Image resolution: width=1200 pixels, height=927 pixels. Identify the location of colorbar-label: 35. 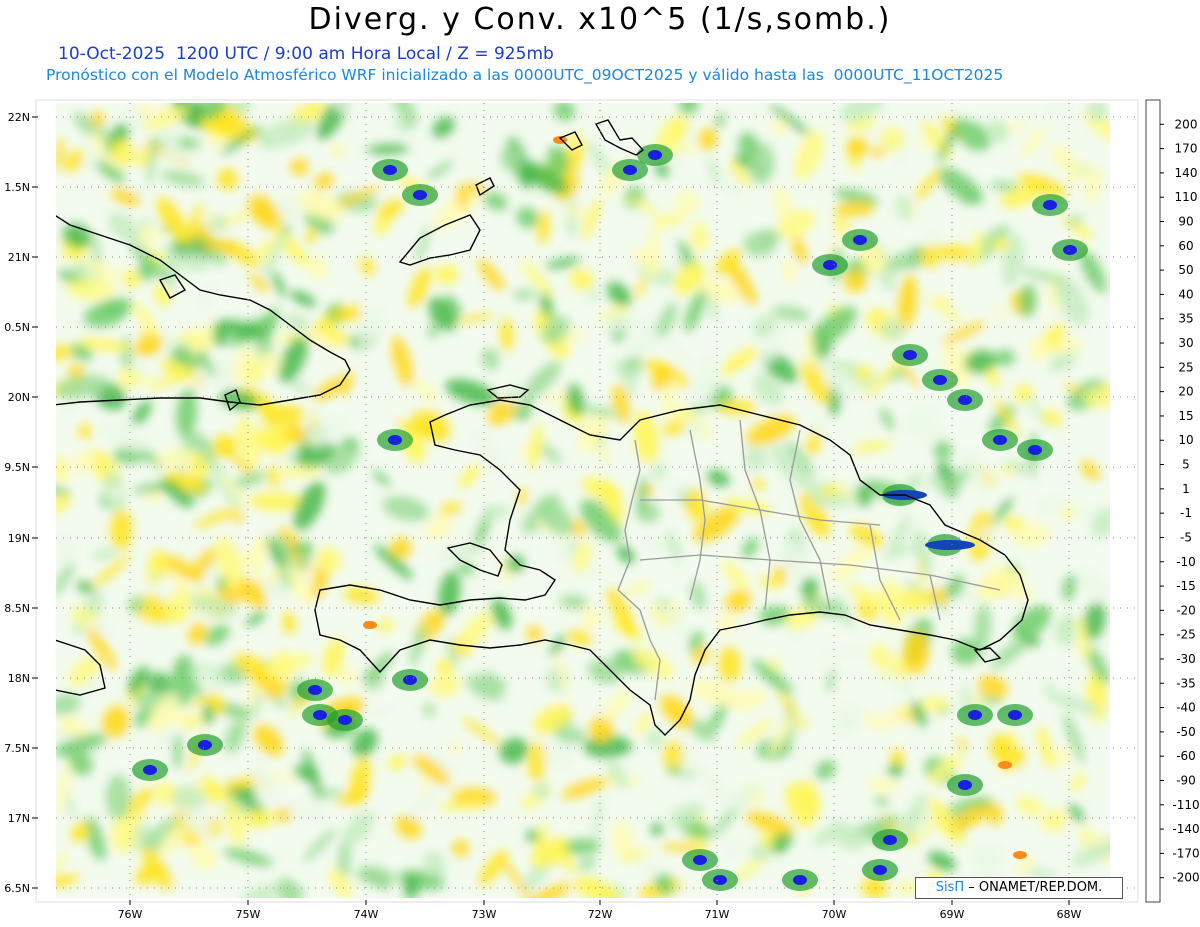
(1185, 319).